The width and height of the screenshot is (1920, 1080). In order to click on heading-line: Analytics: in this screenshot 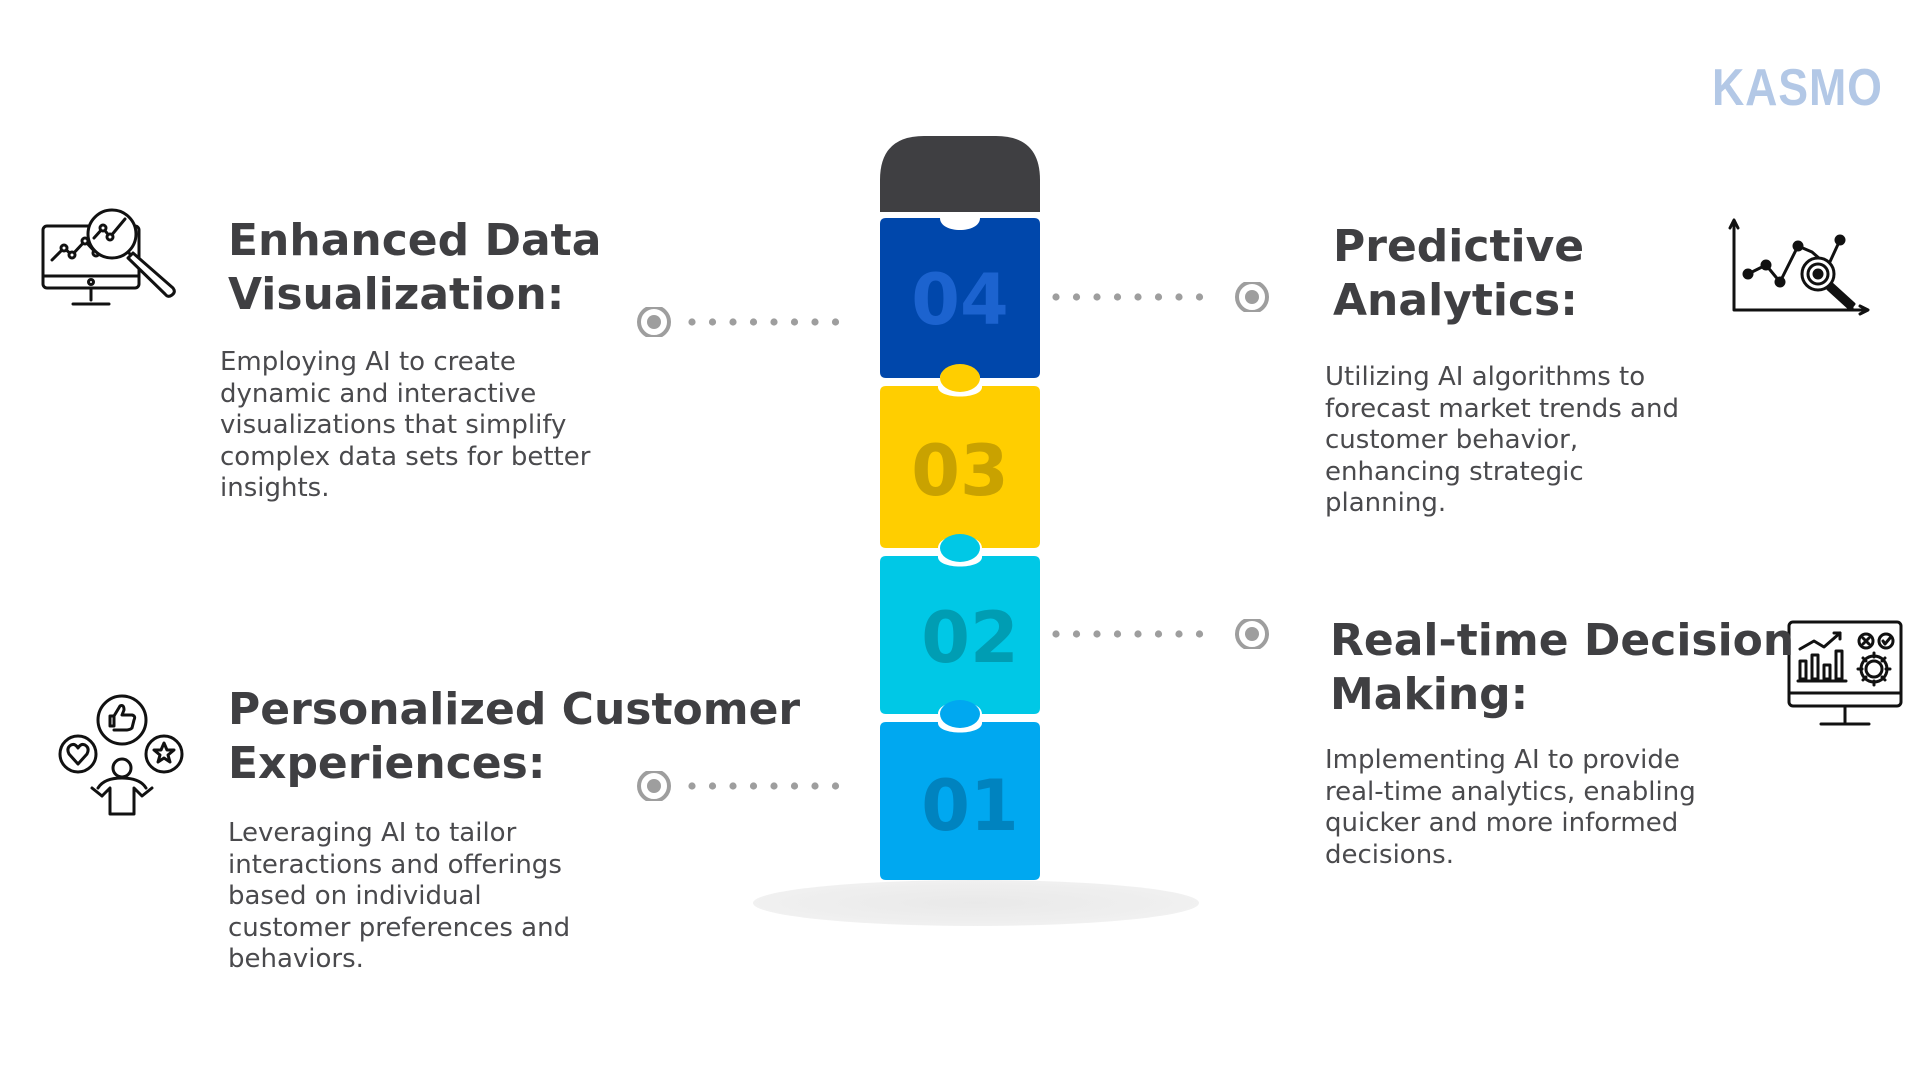, I will do `click(1455, 300)`.